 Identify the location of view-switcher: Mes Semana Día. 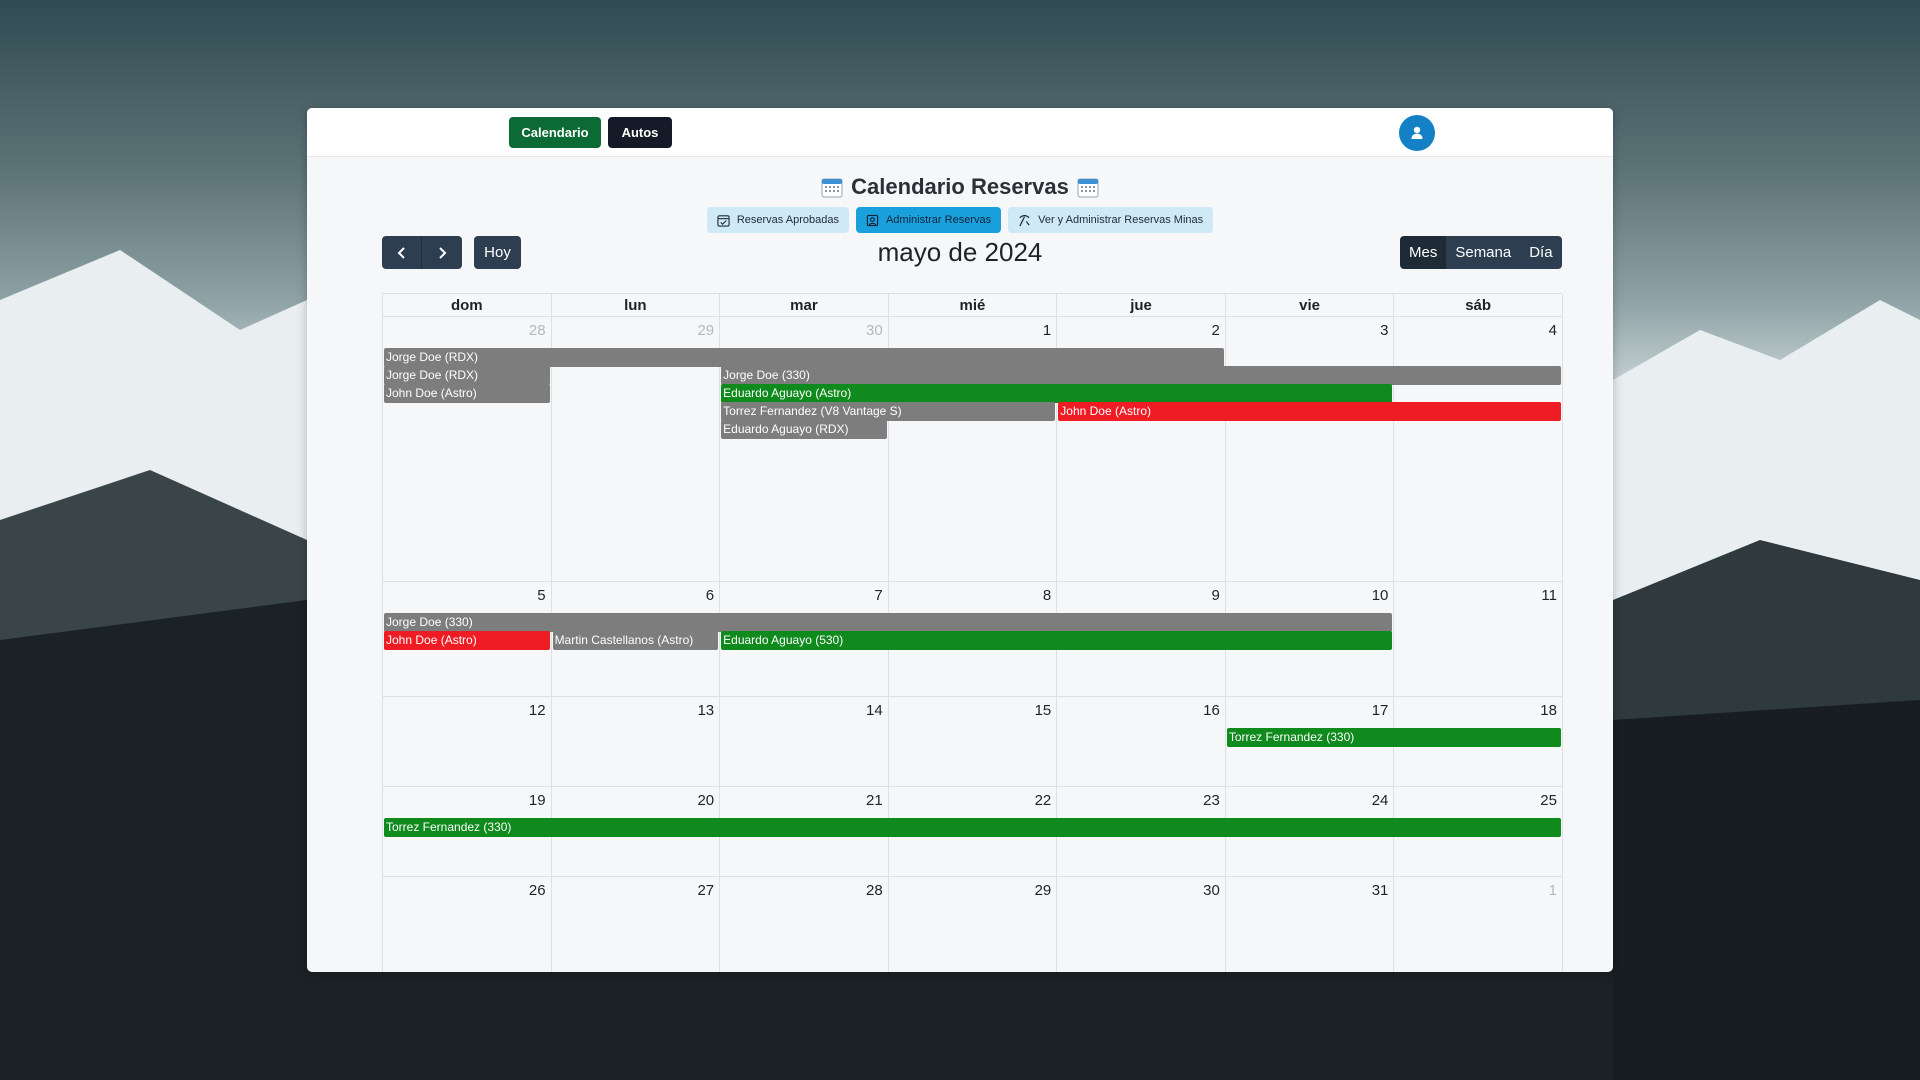
(1481, 252).